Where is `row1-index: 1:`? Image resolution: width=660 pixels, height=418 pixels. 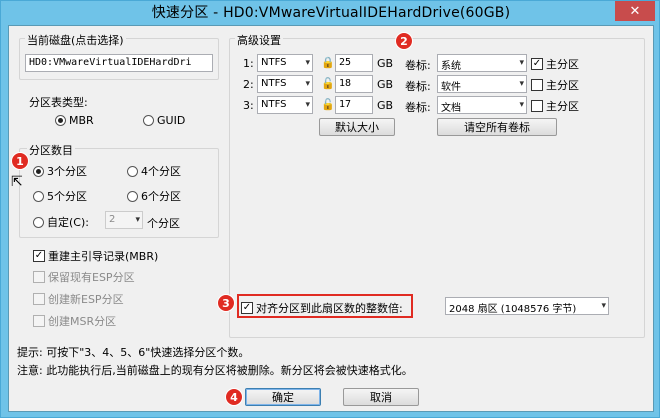
row1-index: 1: is located at coordinates (248, 63).